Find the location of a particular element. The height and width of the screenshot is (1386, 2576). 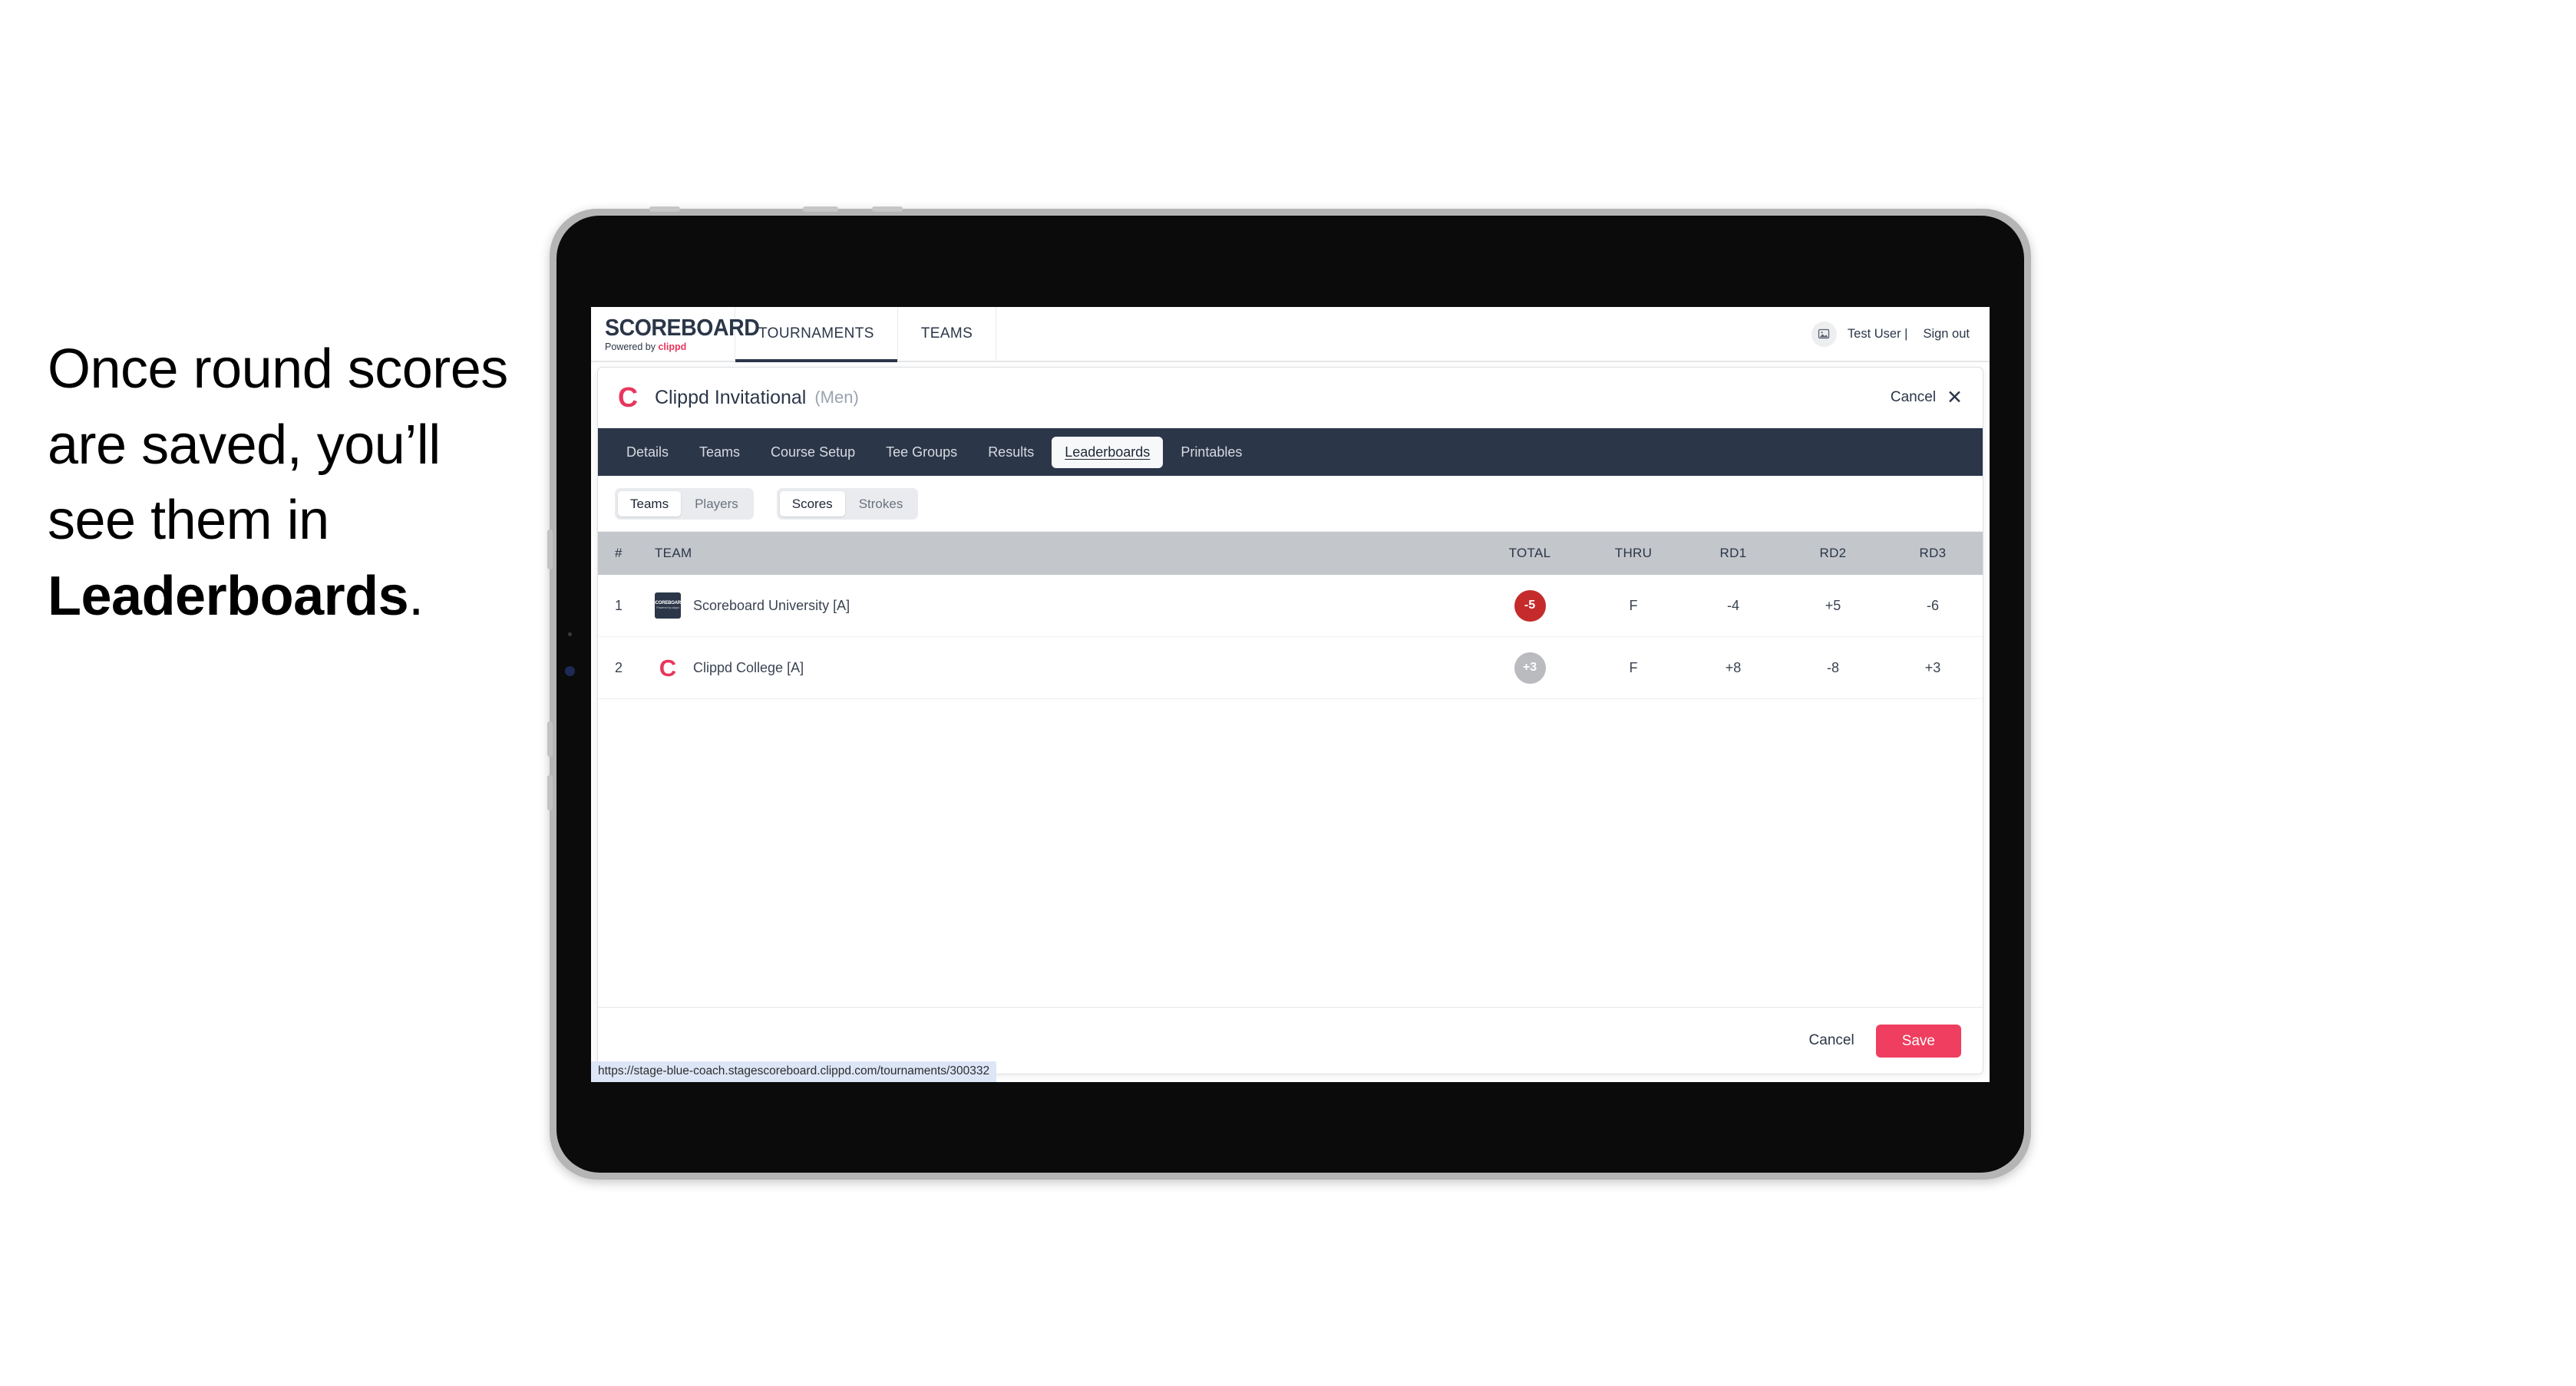

logo-tagline-brand: clippd is located at coordinates (672, 347).